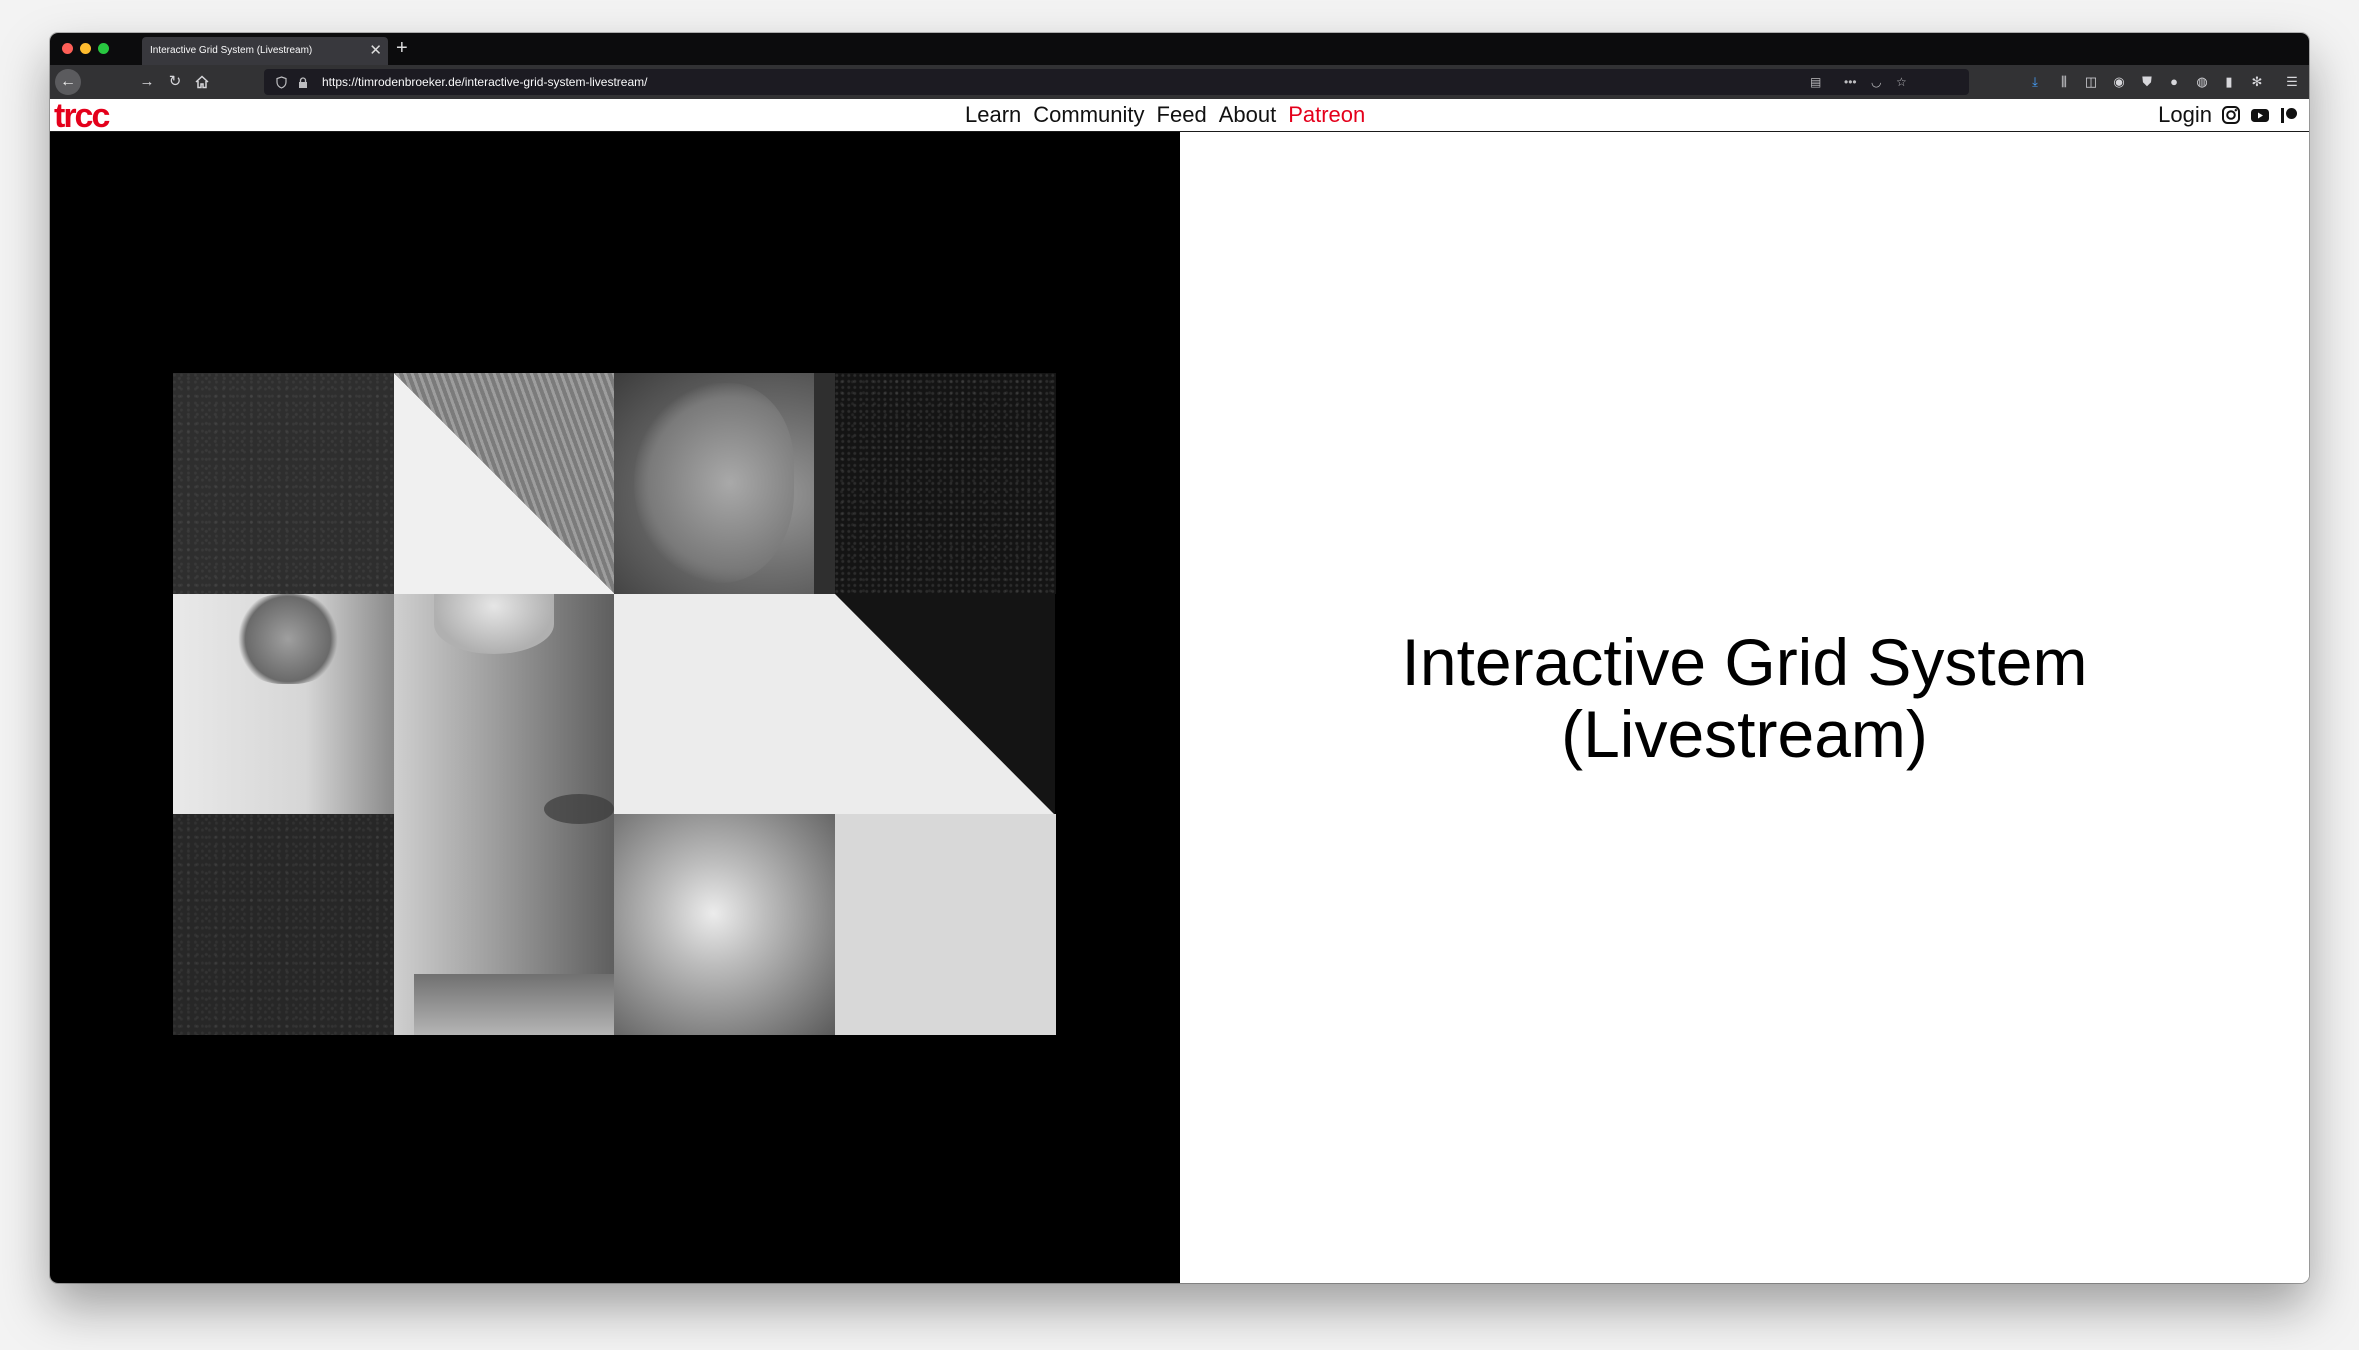 The width and height of the screenshot is (2359, 1350). What do you see at coordinates (283, 704) in the screenshot?
I see `grid-cell-statue-hair` at bounding box center [283, 704].